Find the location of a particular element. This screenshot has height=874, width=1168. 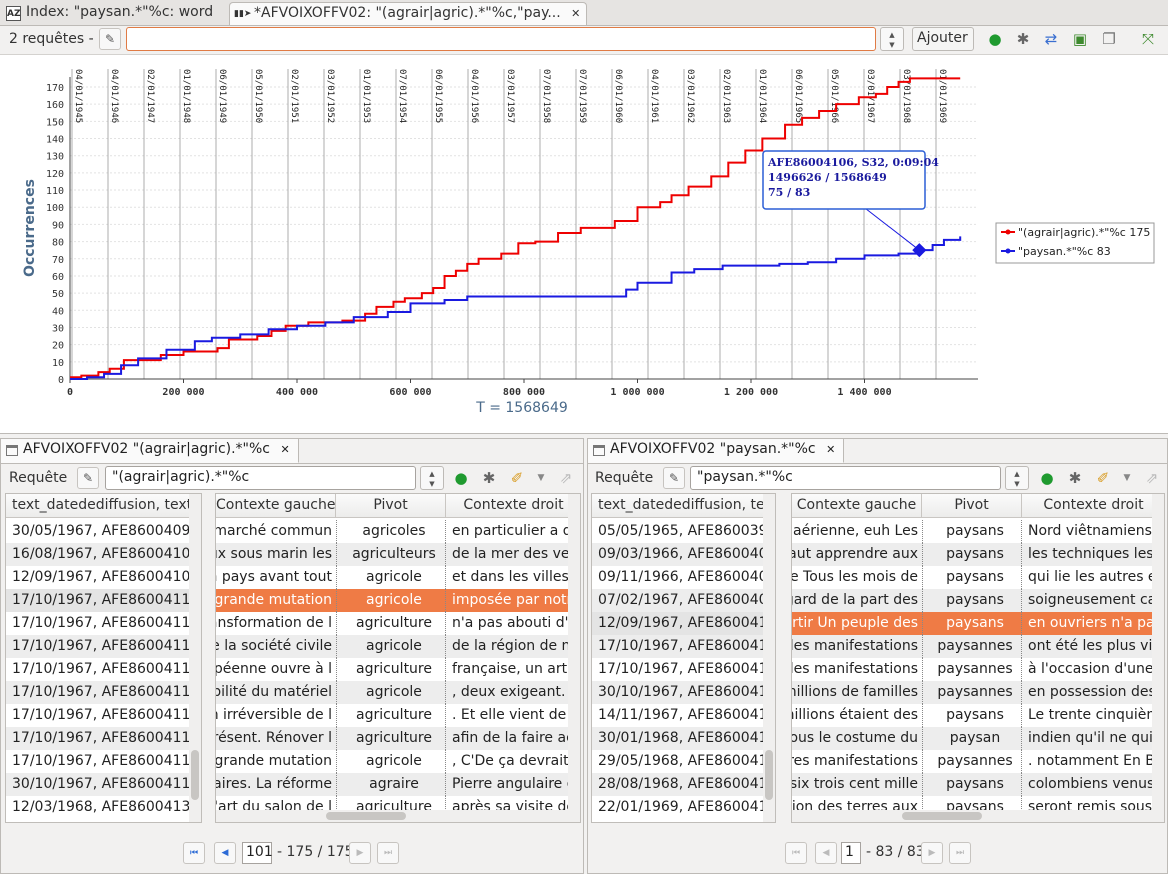

table-cell-right-context: de la région de no is located at coordinates (513, 646).